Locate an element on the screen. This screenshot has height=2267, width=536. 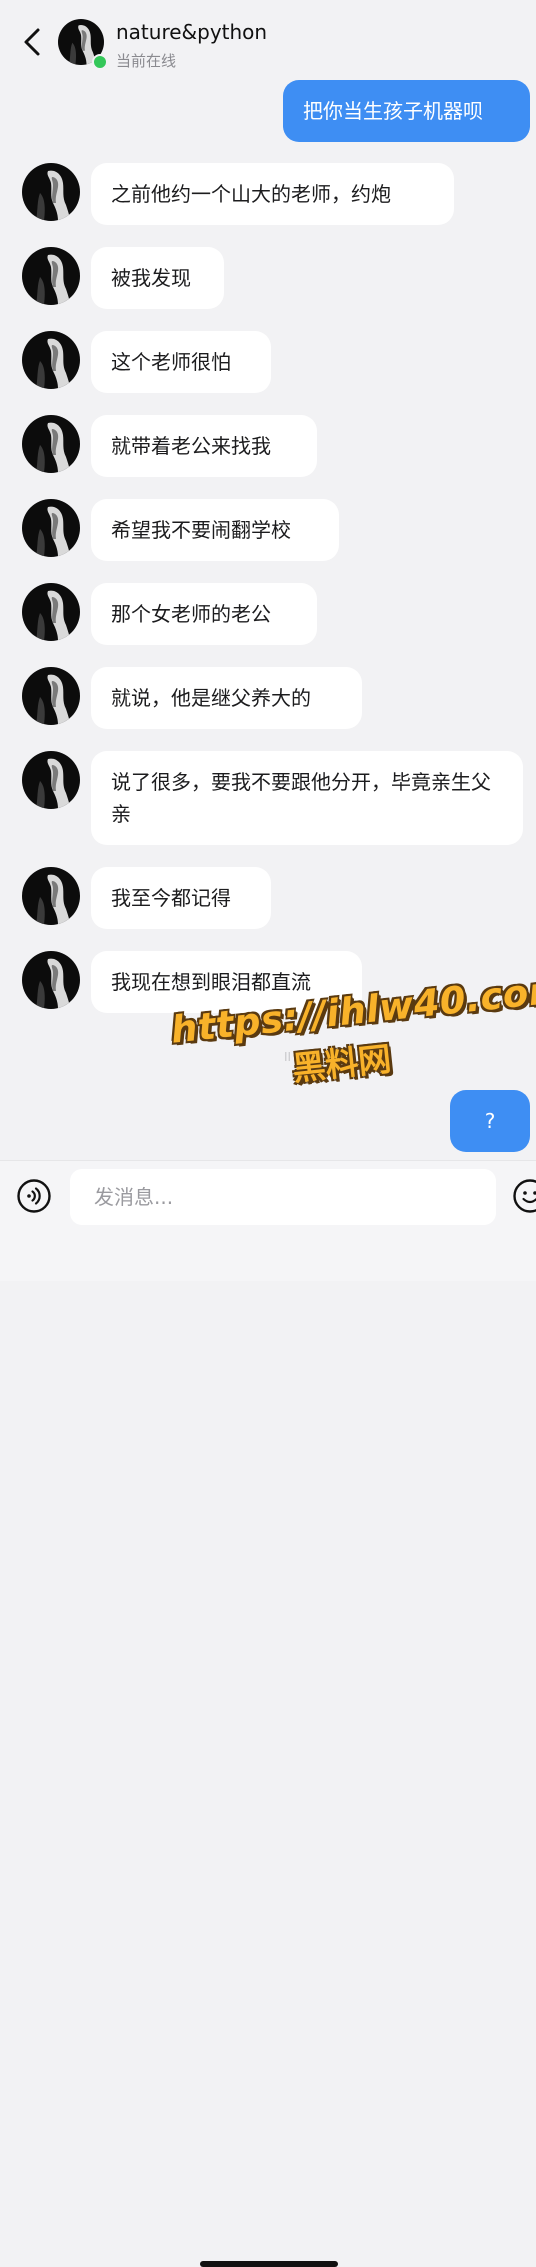
contact-name: nature&python is located at coordinates (191, 32).